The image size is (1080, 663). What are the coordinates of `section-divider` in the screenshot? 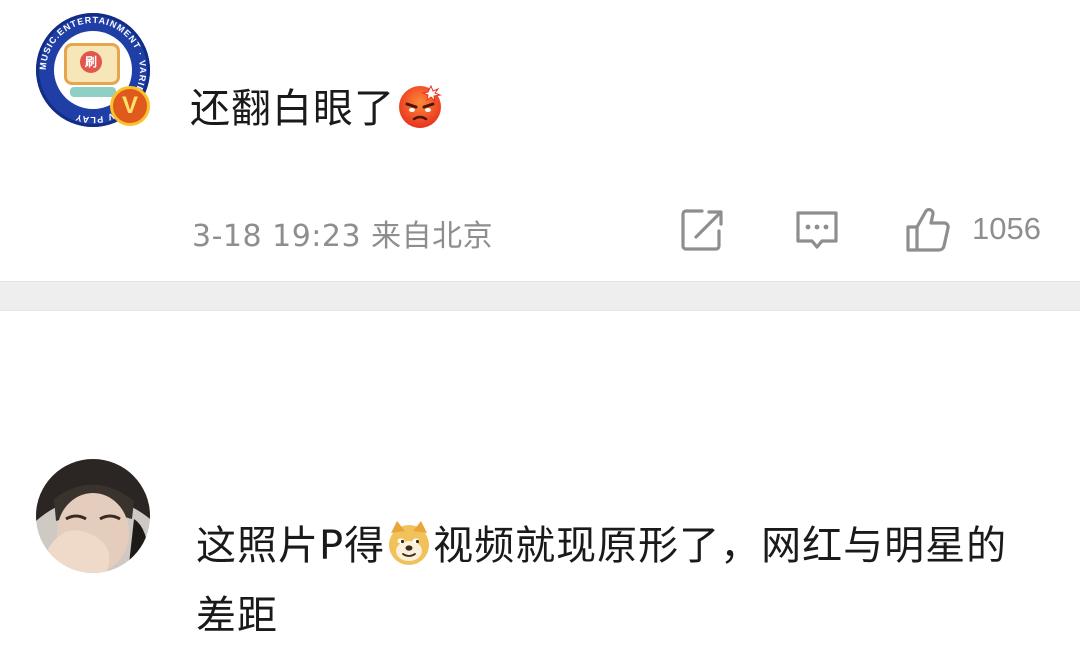 It's located at (540, 296).